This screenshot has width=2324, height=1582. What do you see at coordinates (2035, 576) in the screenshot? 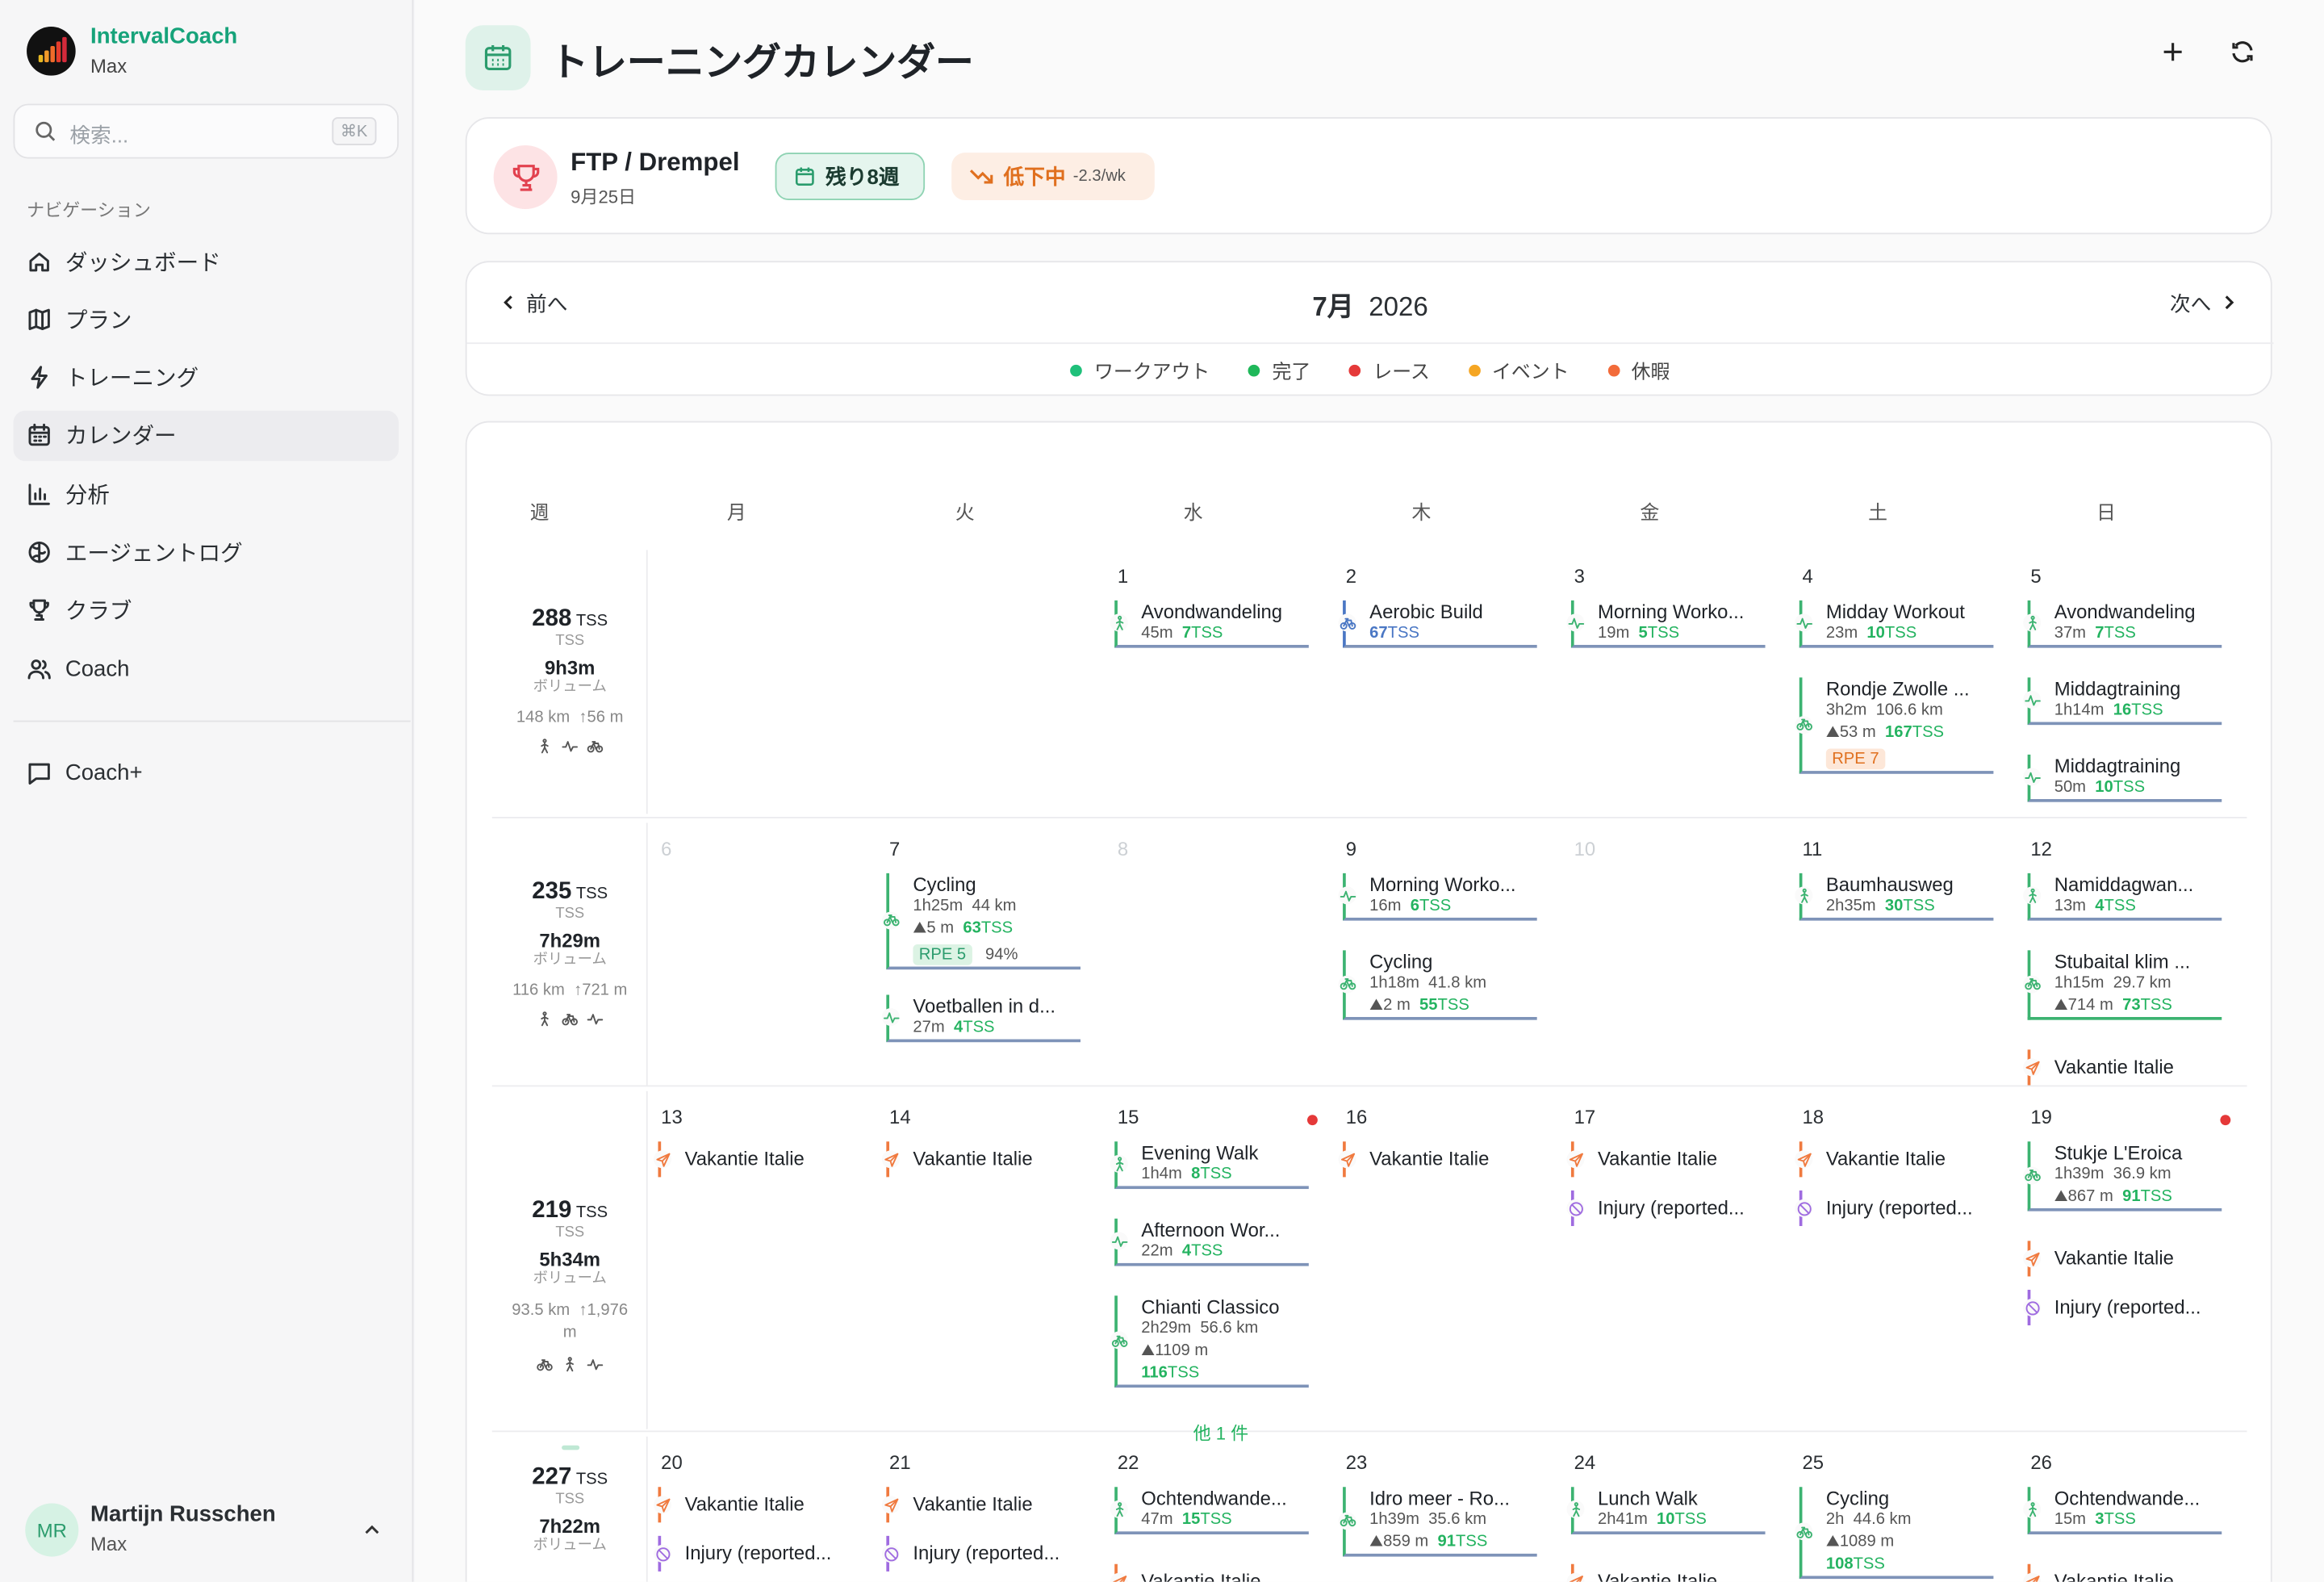
I see `day-number: 5` at bounding box center [2035, 576].